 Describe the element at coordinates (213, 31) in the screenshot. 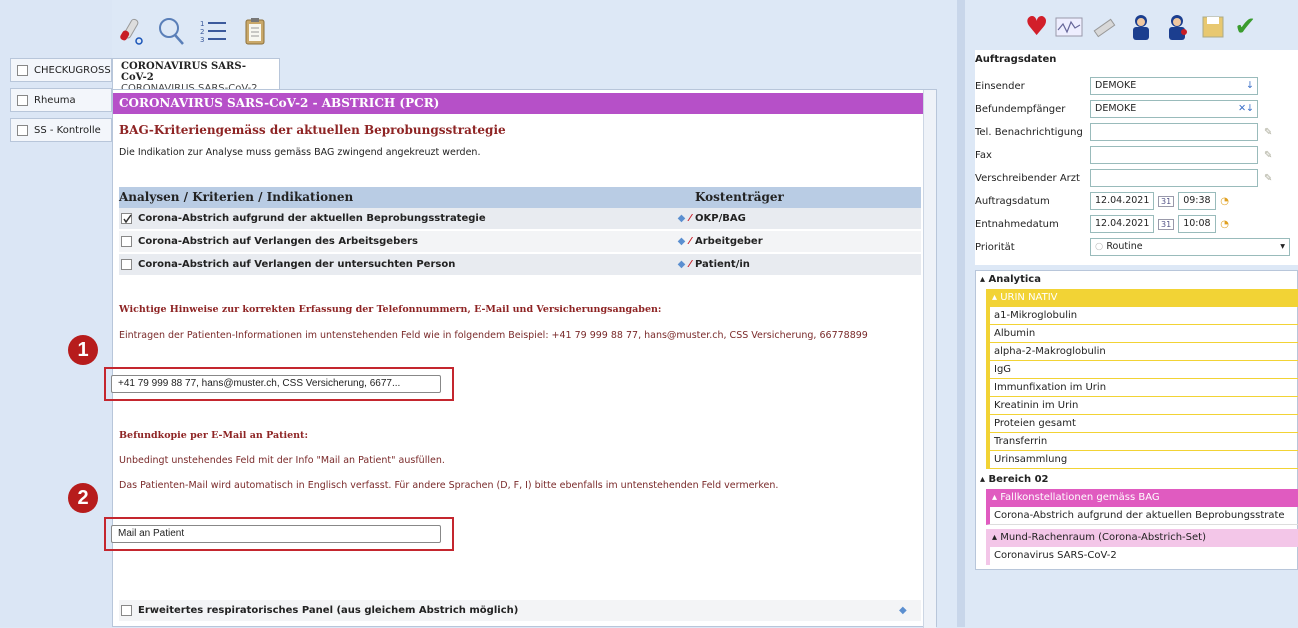

I see `list-button: 123` at that location.